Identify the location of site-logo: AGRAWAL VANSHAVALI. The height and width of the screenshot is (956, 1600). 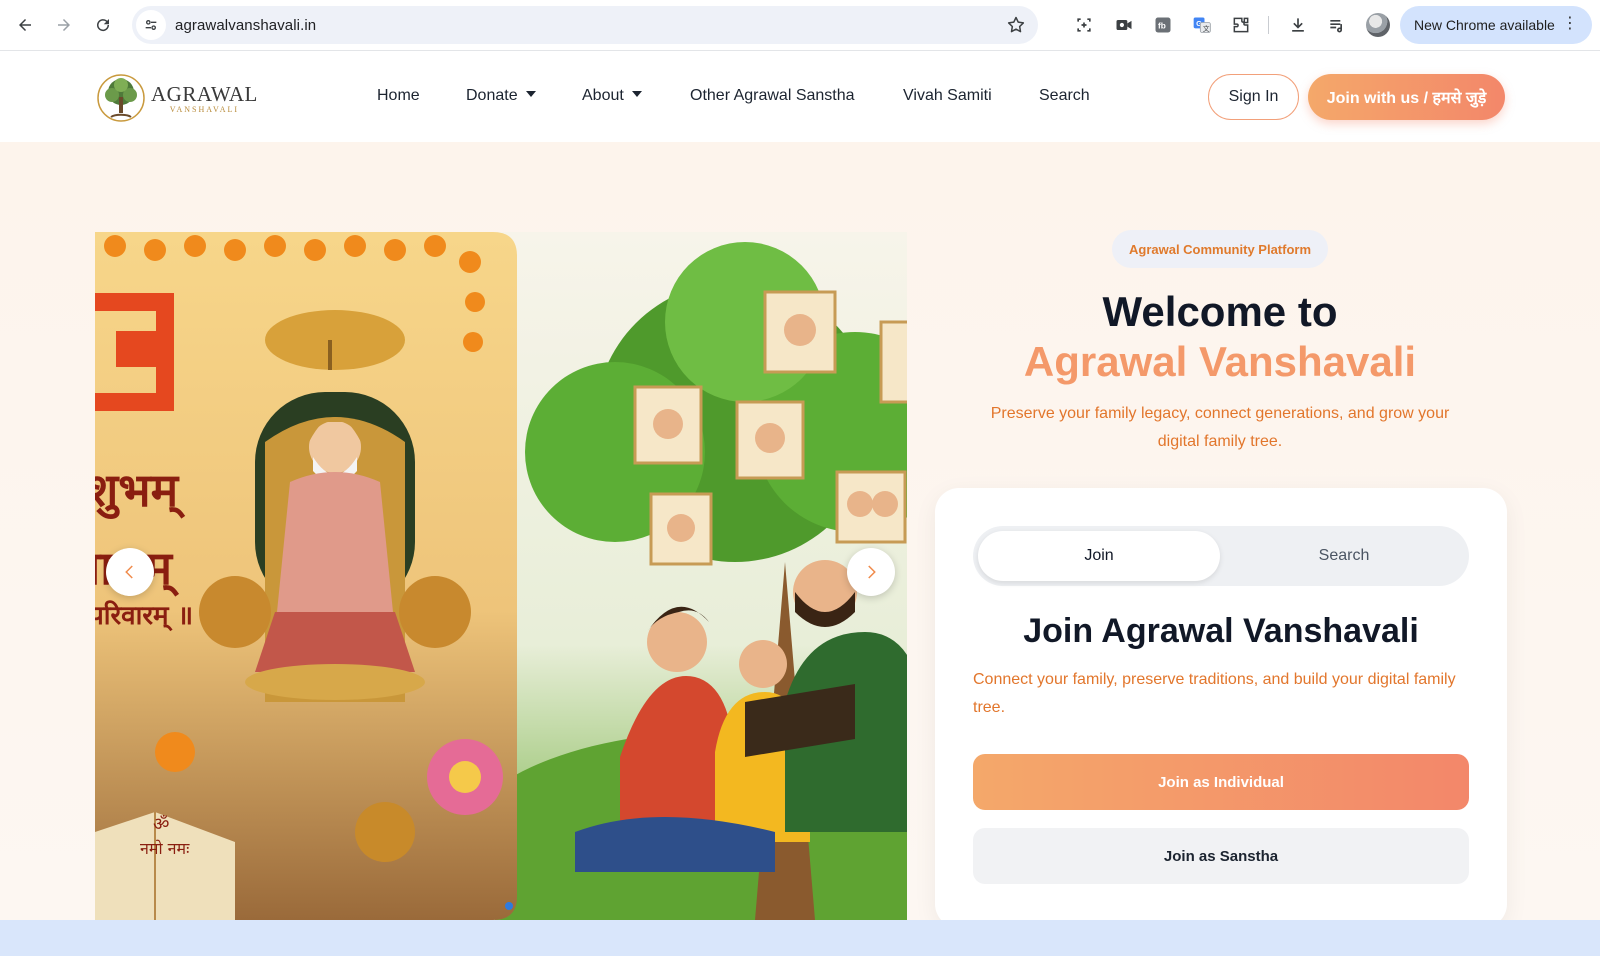
(176, 98).